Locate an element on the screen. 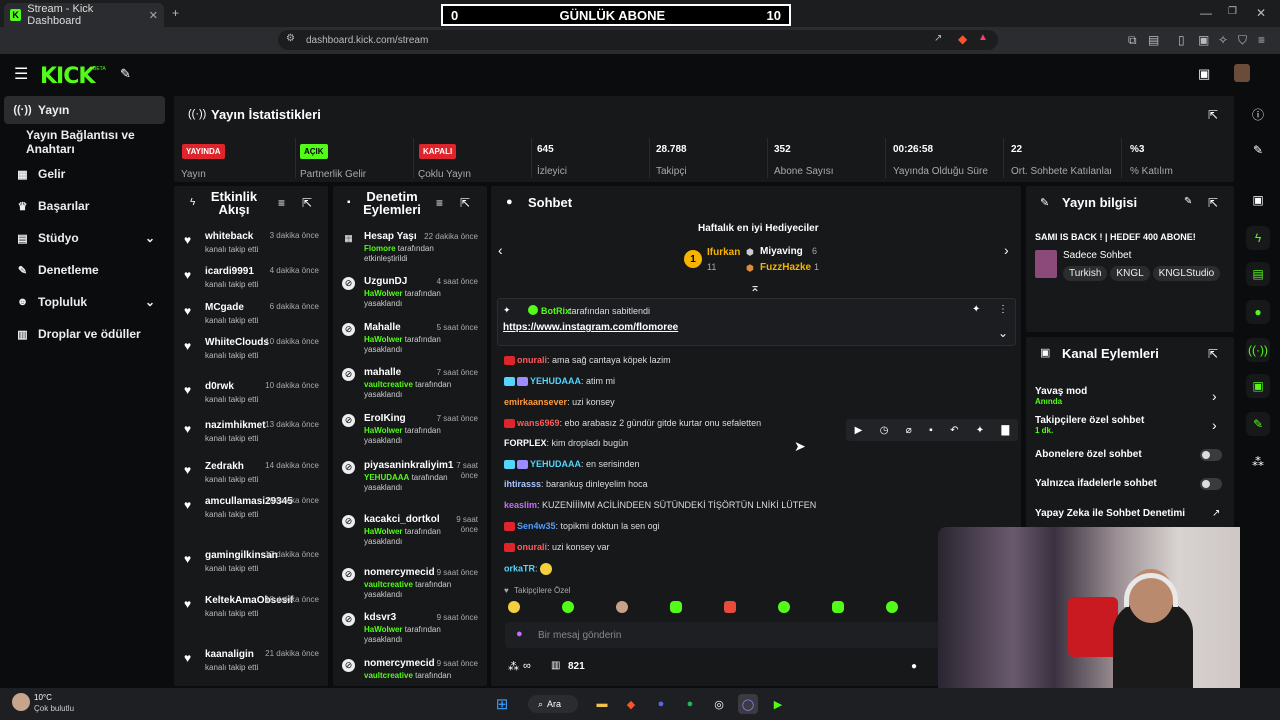  window-close-icon: ✕ is located at coordinates (1261, 13).